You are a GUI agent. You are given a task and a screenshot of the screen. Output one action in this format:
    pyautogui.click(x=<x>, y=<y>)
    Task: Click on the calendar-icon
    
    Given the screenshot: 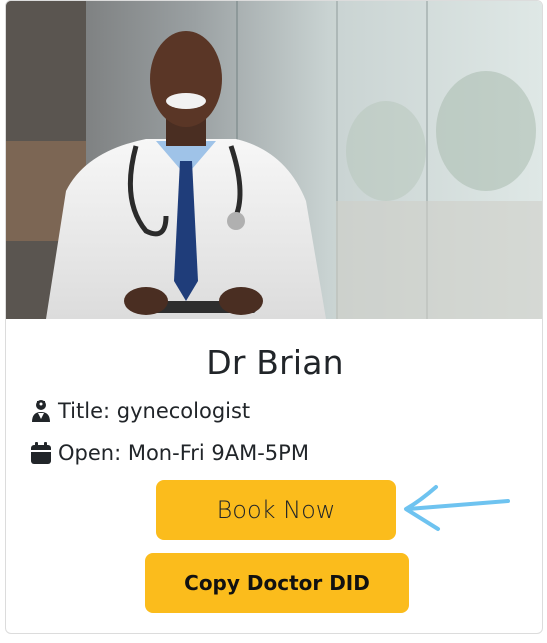 What is the action you would take?
    pyautogui.click(x=41, y=453)
    